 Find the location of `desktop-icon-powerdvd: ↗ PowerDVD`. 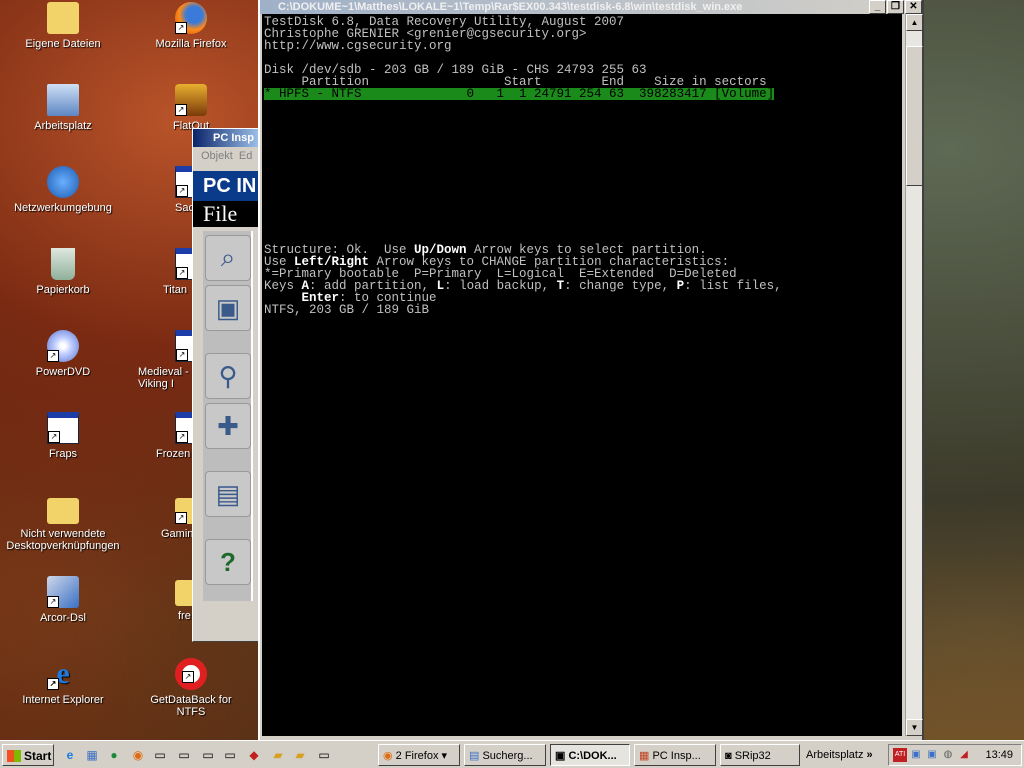

desktop-icon-powerdvd: ↗ PowerDVD is located at coordinates (63, 354).